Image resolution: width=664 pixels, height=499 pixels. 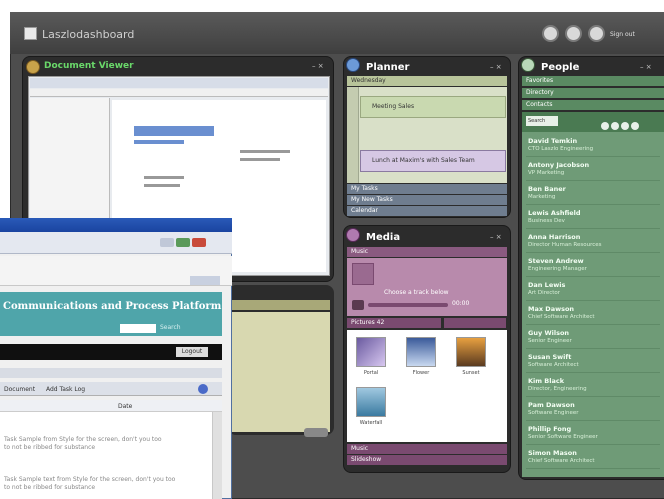 I want to click on doc-heading, so click(x=174, y=131).